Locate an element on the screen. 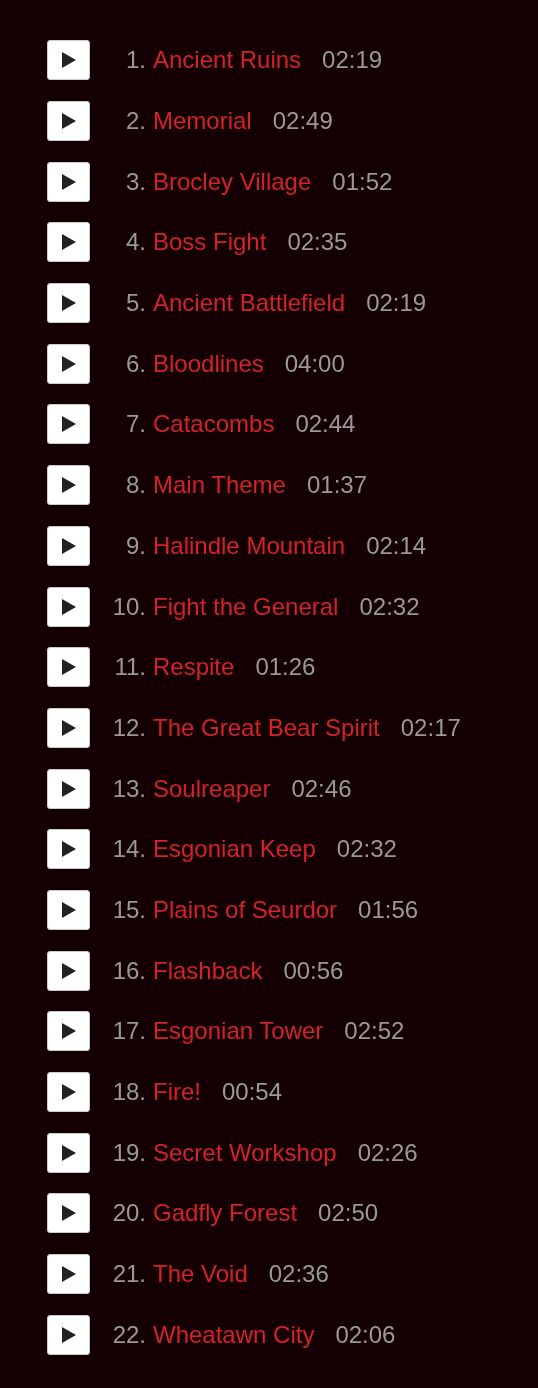  track-number: 15. is located at coordinates (128, 909).